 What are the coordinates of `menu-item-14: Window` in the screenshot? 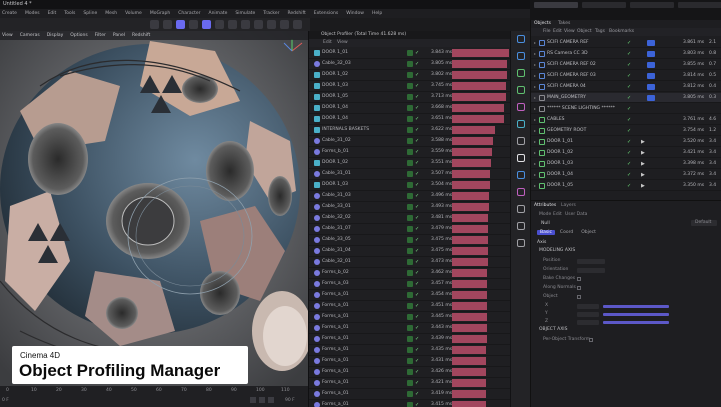 It's located at (355, 13).